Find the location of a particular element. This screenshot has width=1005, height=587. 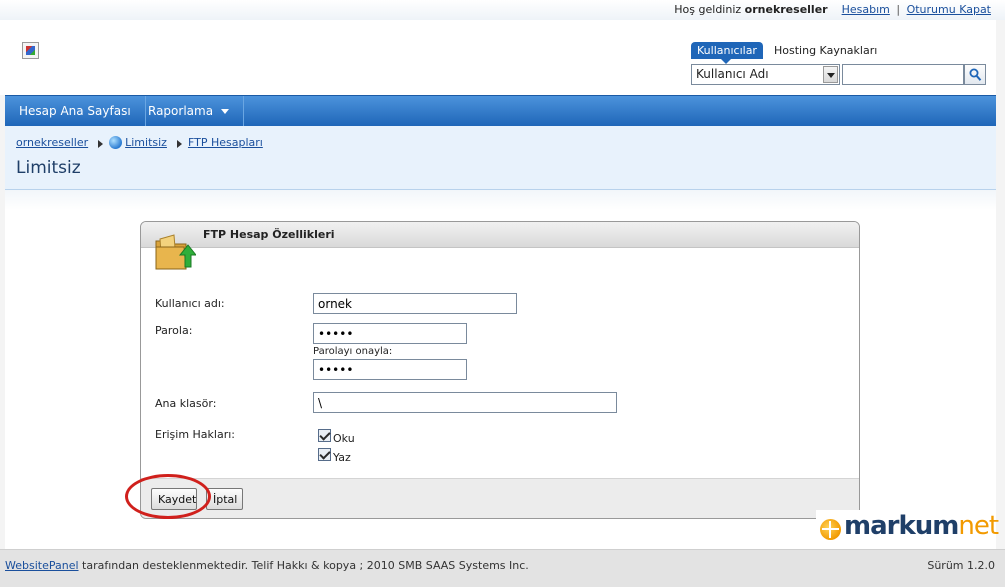

page-title: Limitsiz is located at coordinates (48, 168).